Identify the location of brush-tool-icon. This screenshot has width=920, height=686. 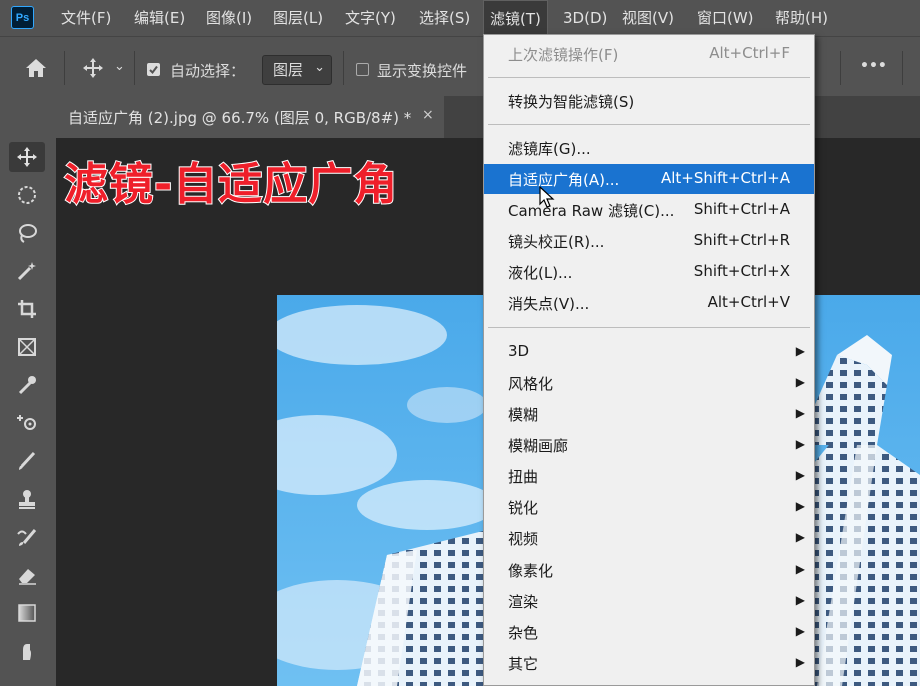
(27, 461).